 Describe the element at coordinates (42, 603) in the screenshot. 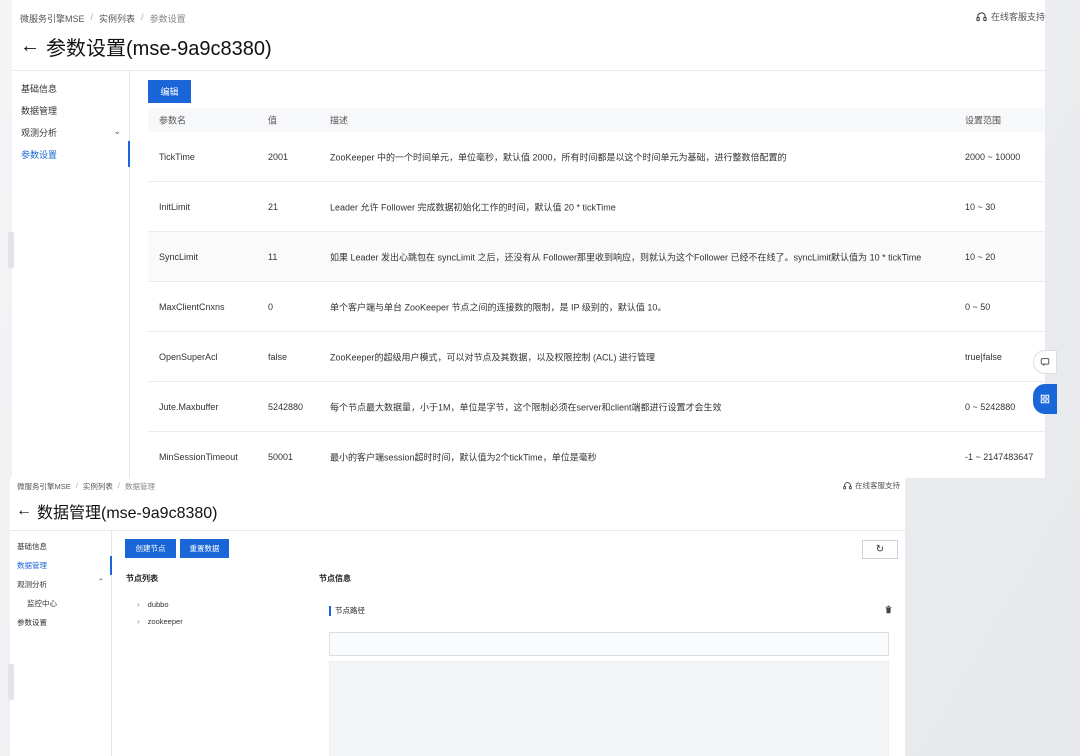

I see `sidebar-item-monitoring: 监控中心` at that location.